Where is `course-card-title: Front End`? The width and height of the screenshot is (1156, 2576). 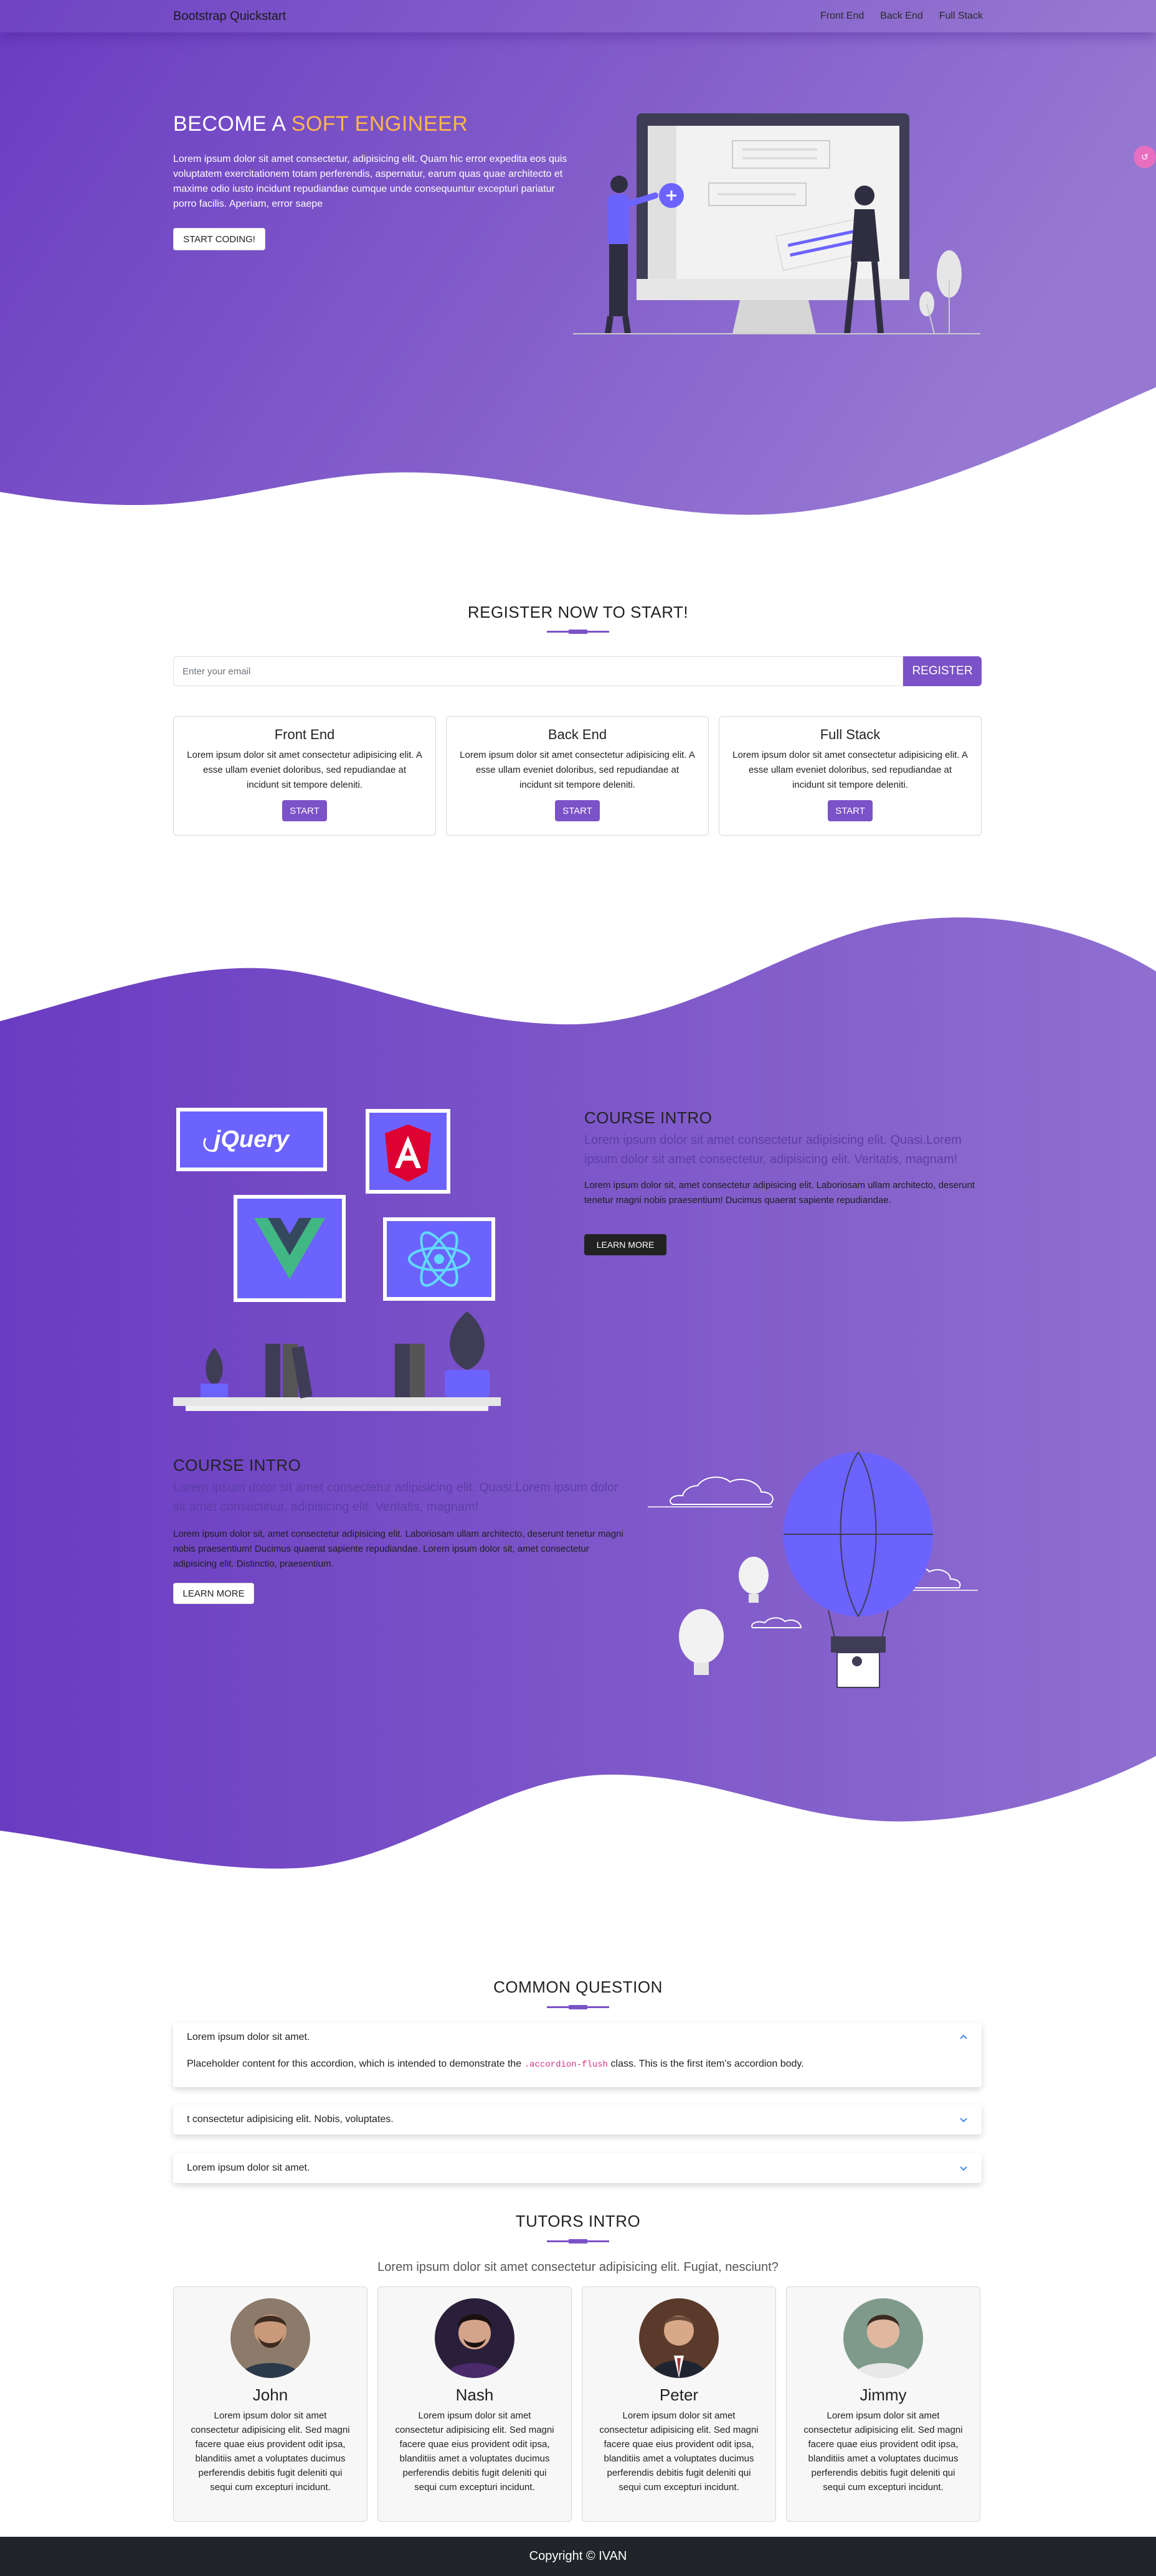
course-card-title: Front End is located at coordinates (304, 735).